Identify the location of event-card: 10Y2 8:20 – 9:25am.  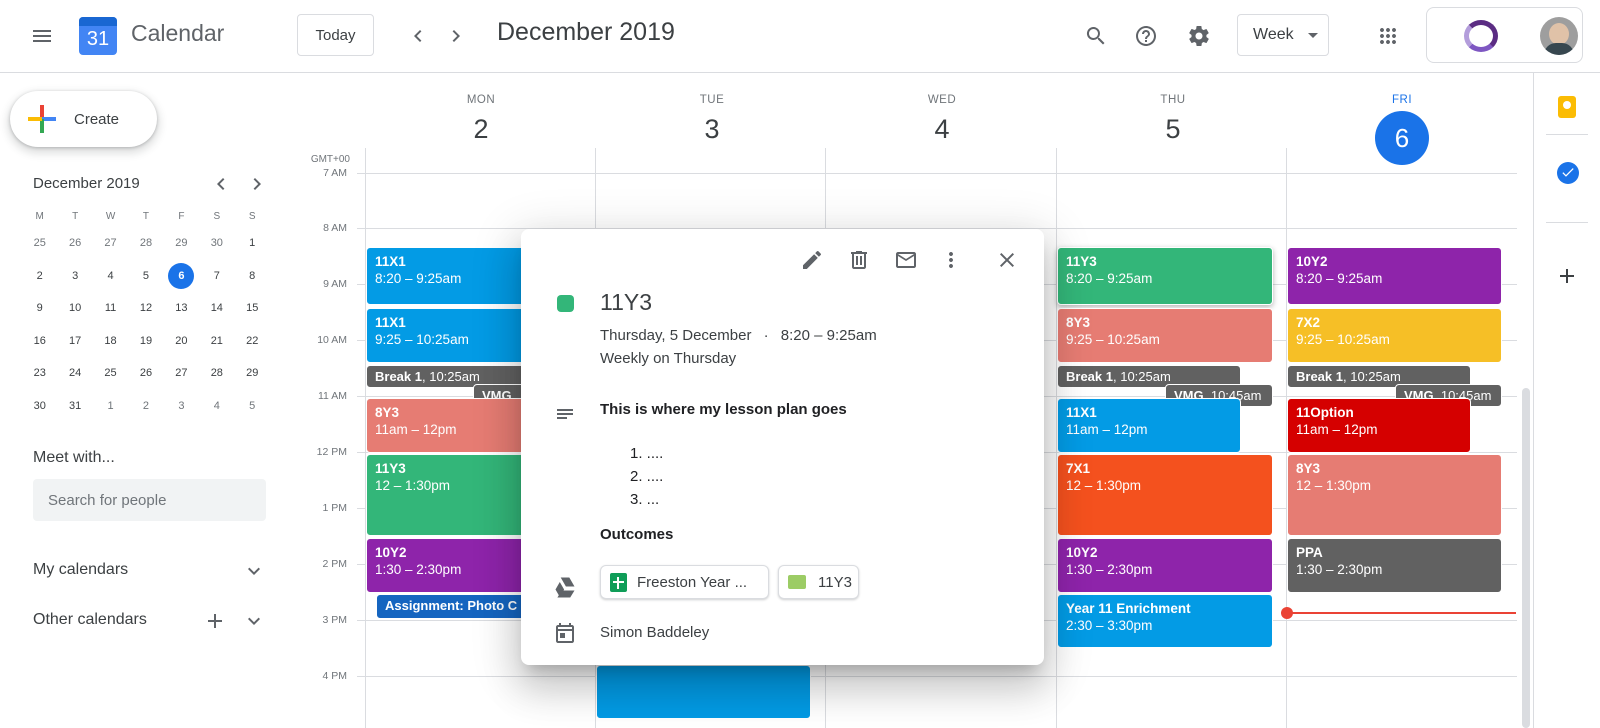
(1394, 276).